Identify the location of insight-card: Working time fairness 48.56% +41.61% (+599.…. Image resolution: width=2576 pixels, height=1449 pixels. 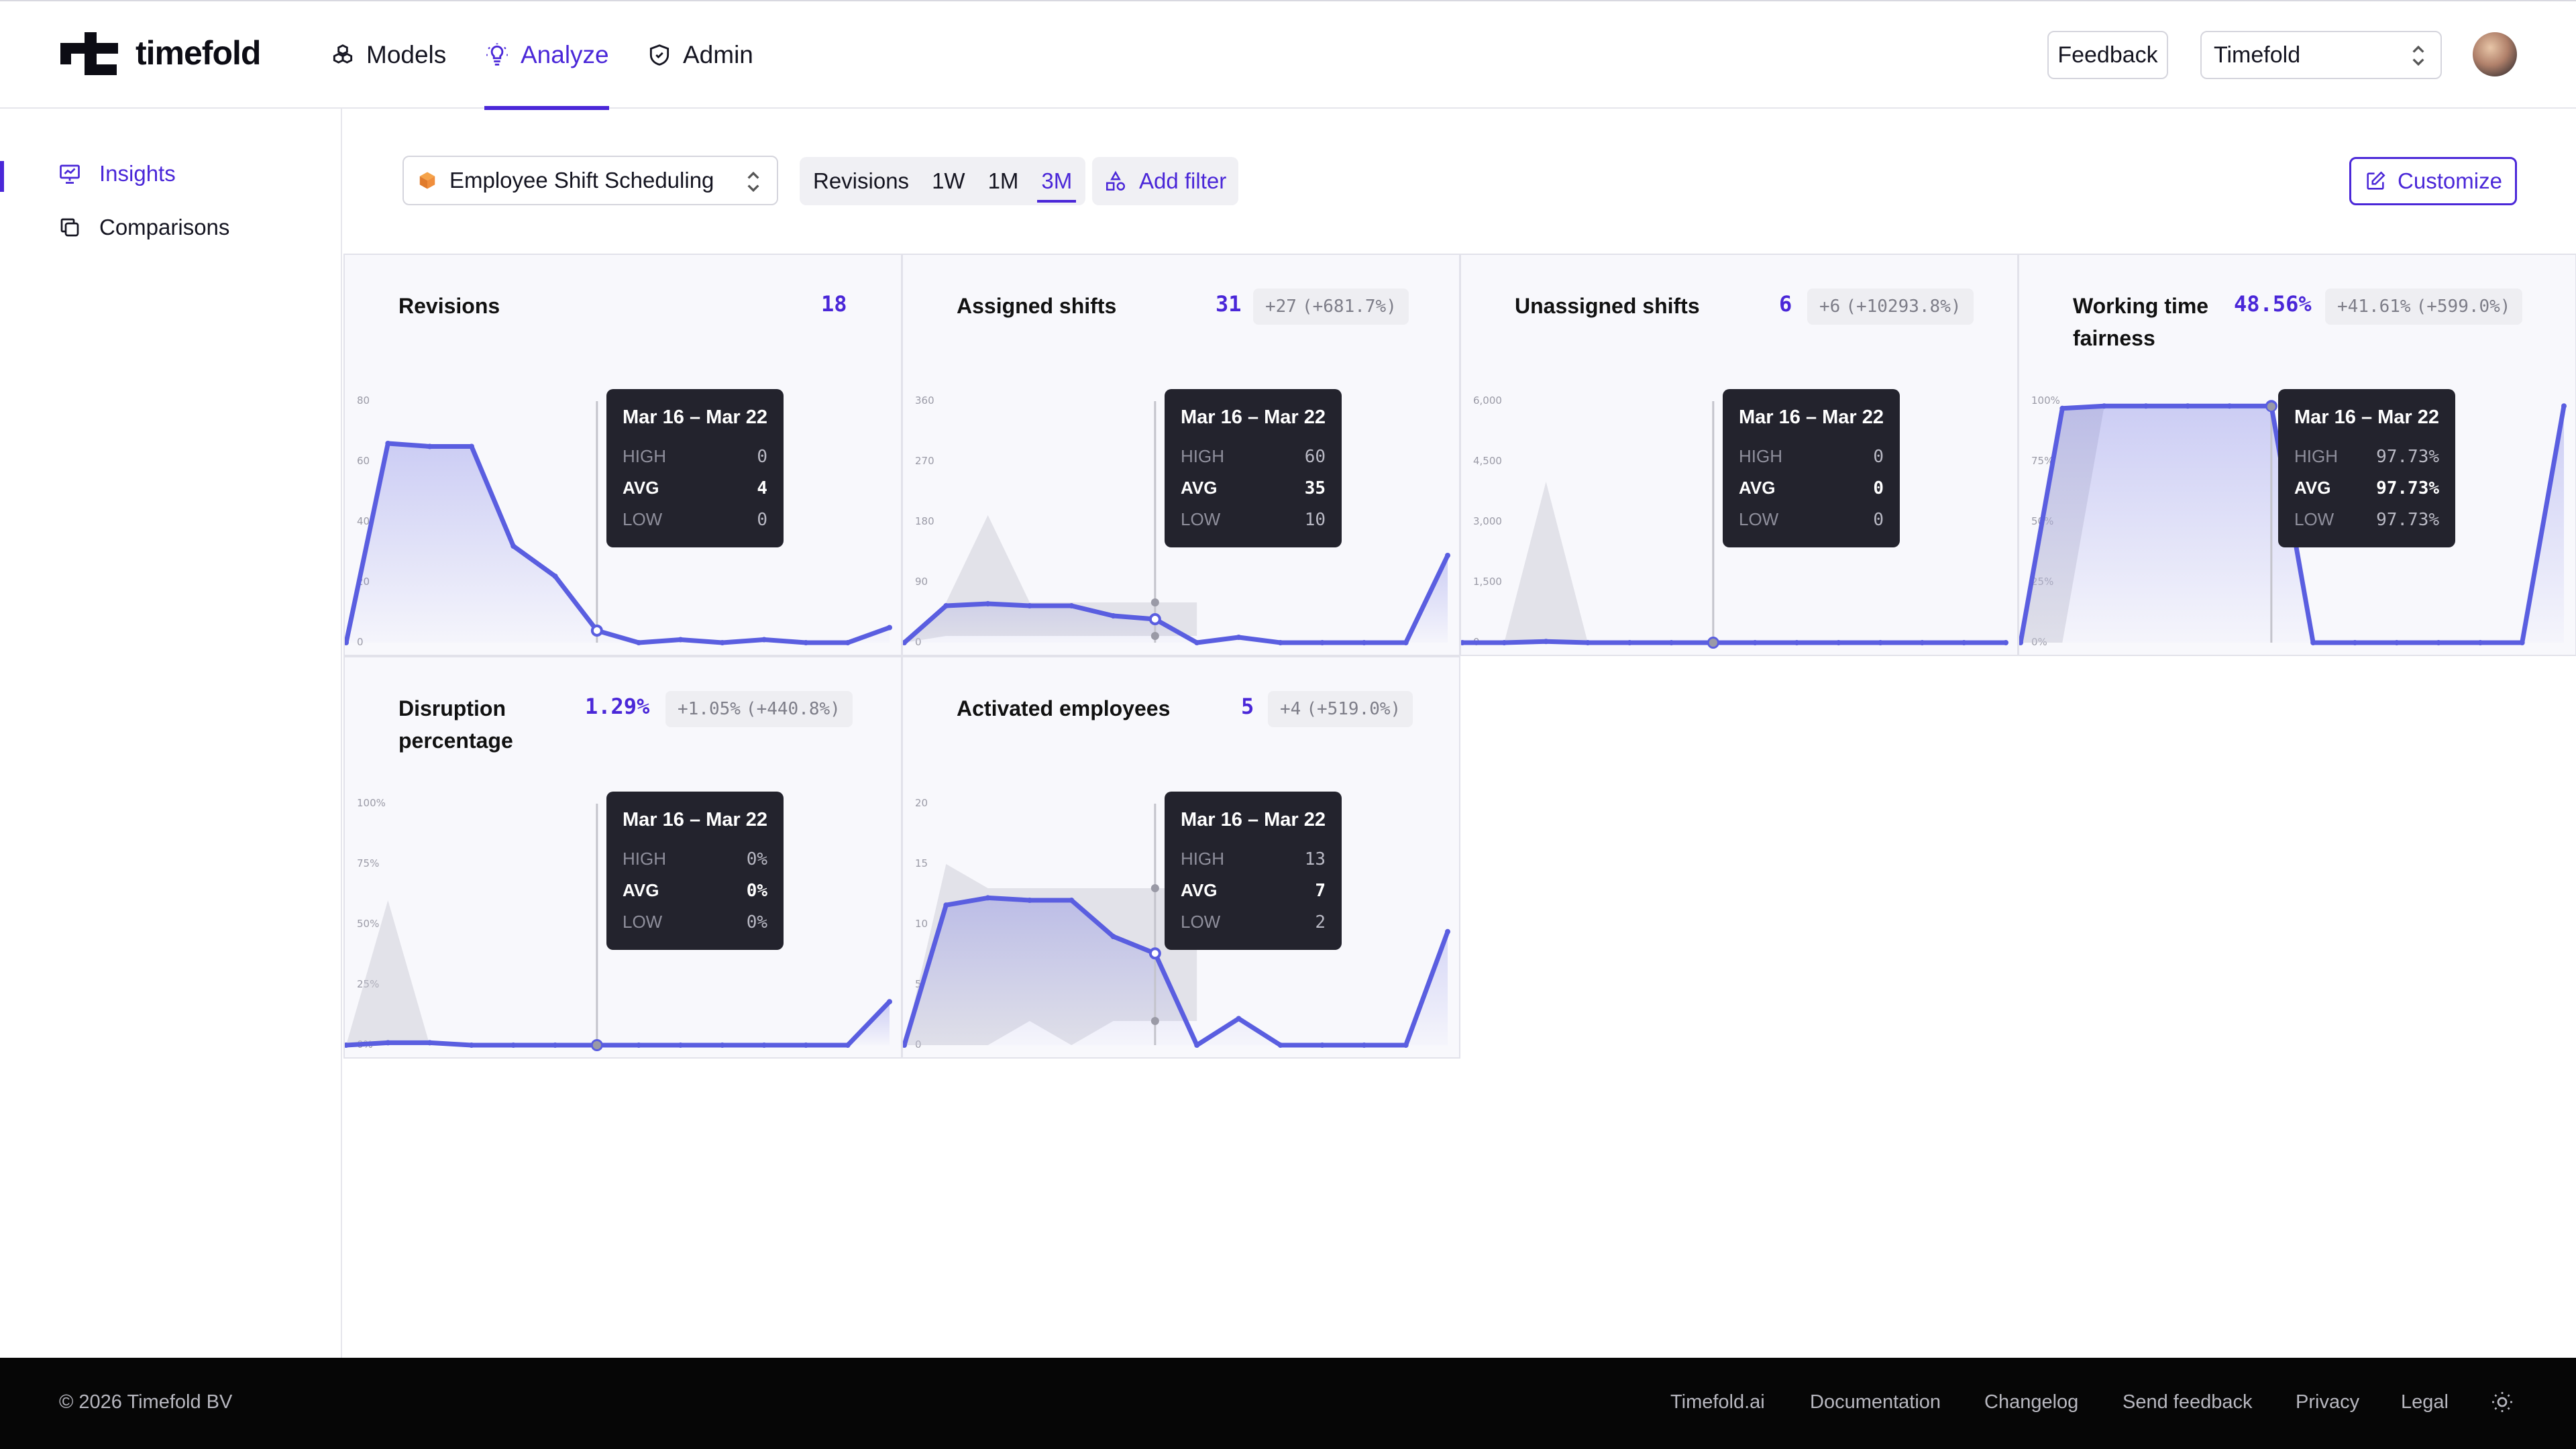
(2297, 455).